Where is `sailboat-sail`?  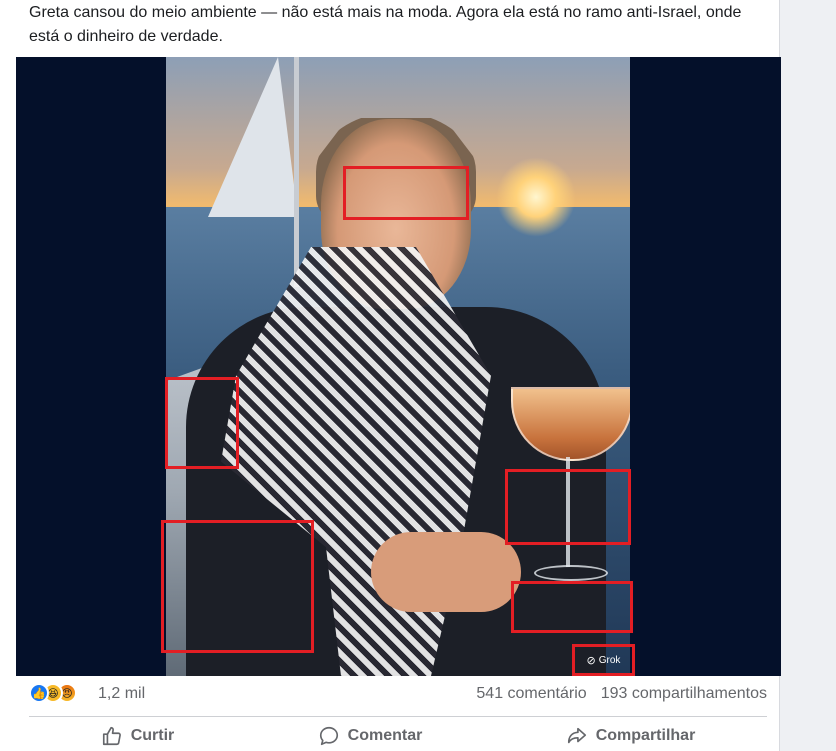 sailboat-sail is located at coordinates (253, 137).